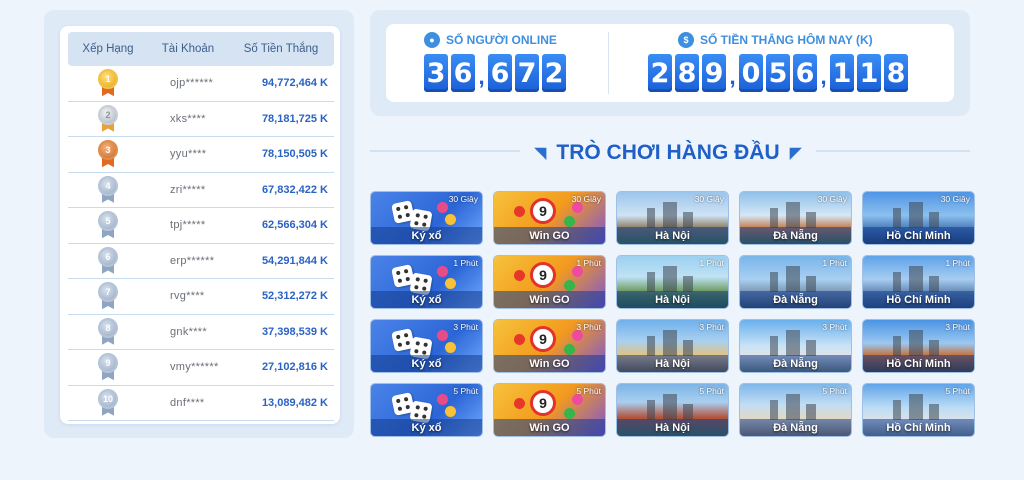 This screenshot has height=480, width=1024. What do you see at coordinates (549, 282) in the screenshot?
I see `game-tile: 9 1 Phút Win GO` at bounding box center [549, 282].